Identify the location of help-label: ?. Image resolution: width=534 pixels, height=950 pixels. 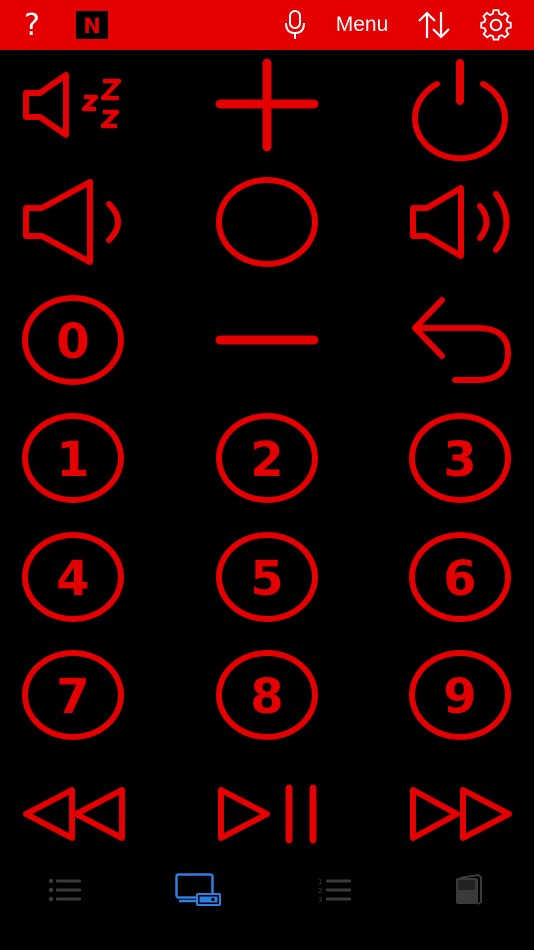
(32, 25).